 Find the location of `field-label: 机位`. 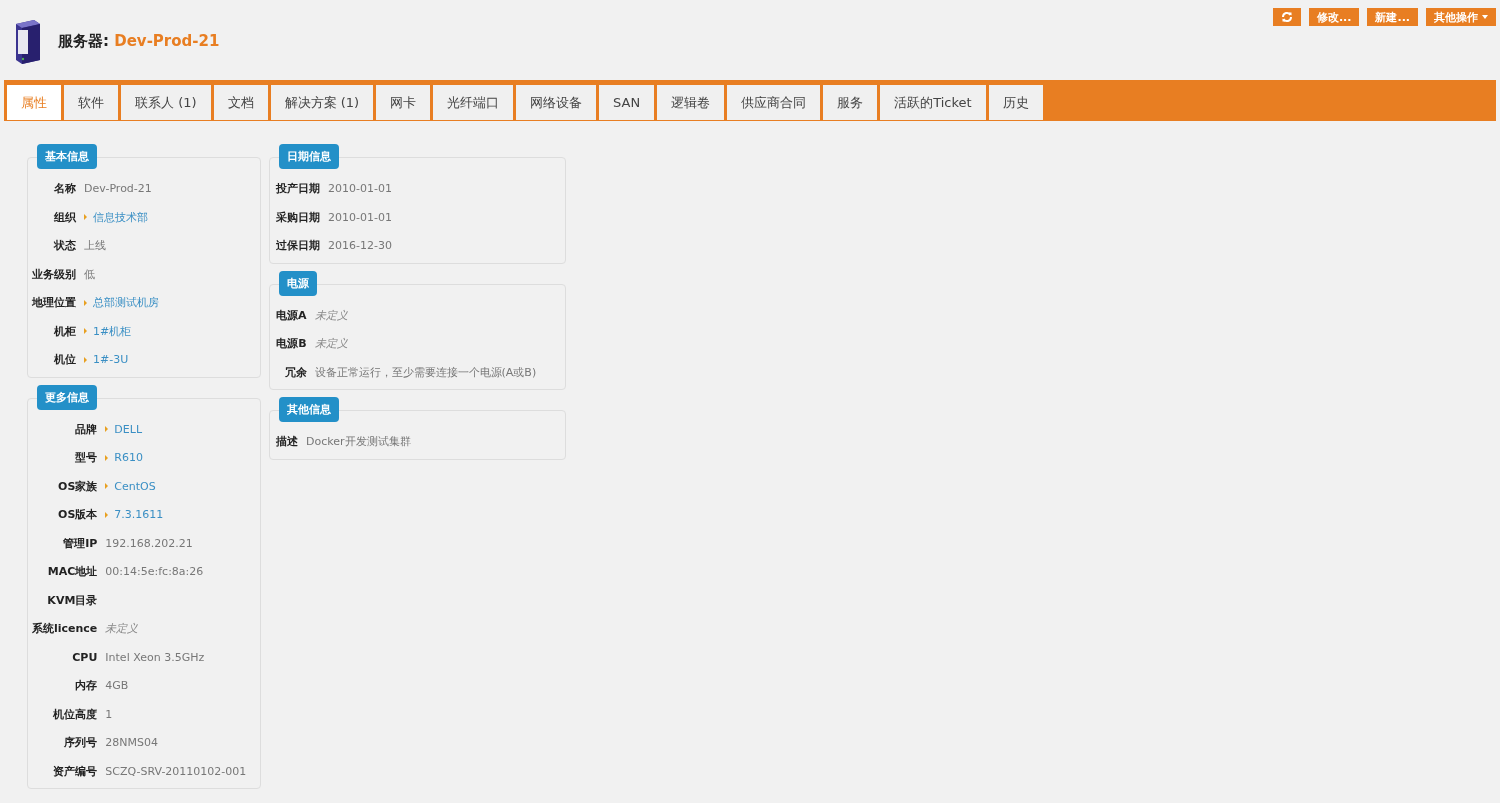

field-label: 机位 is located at coordinates (64, 360).